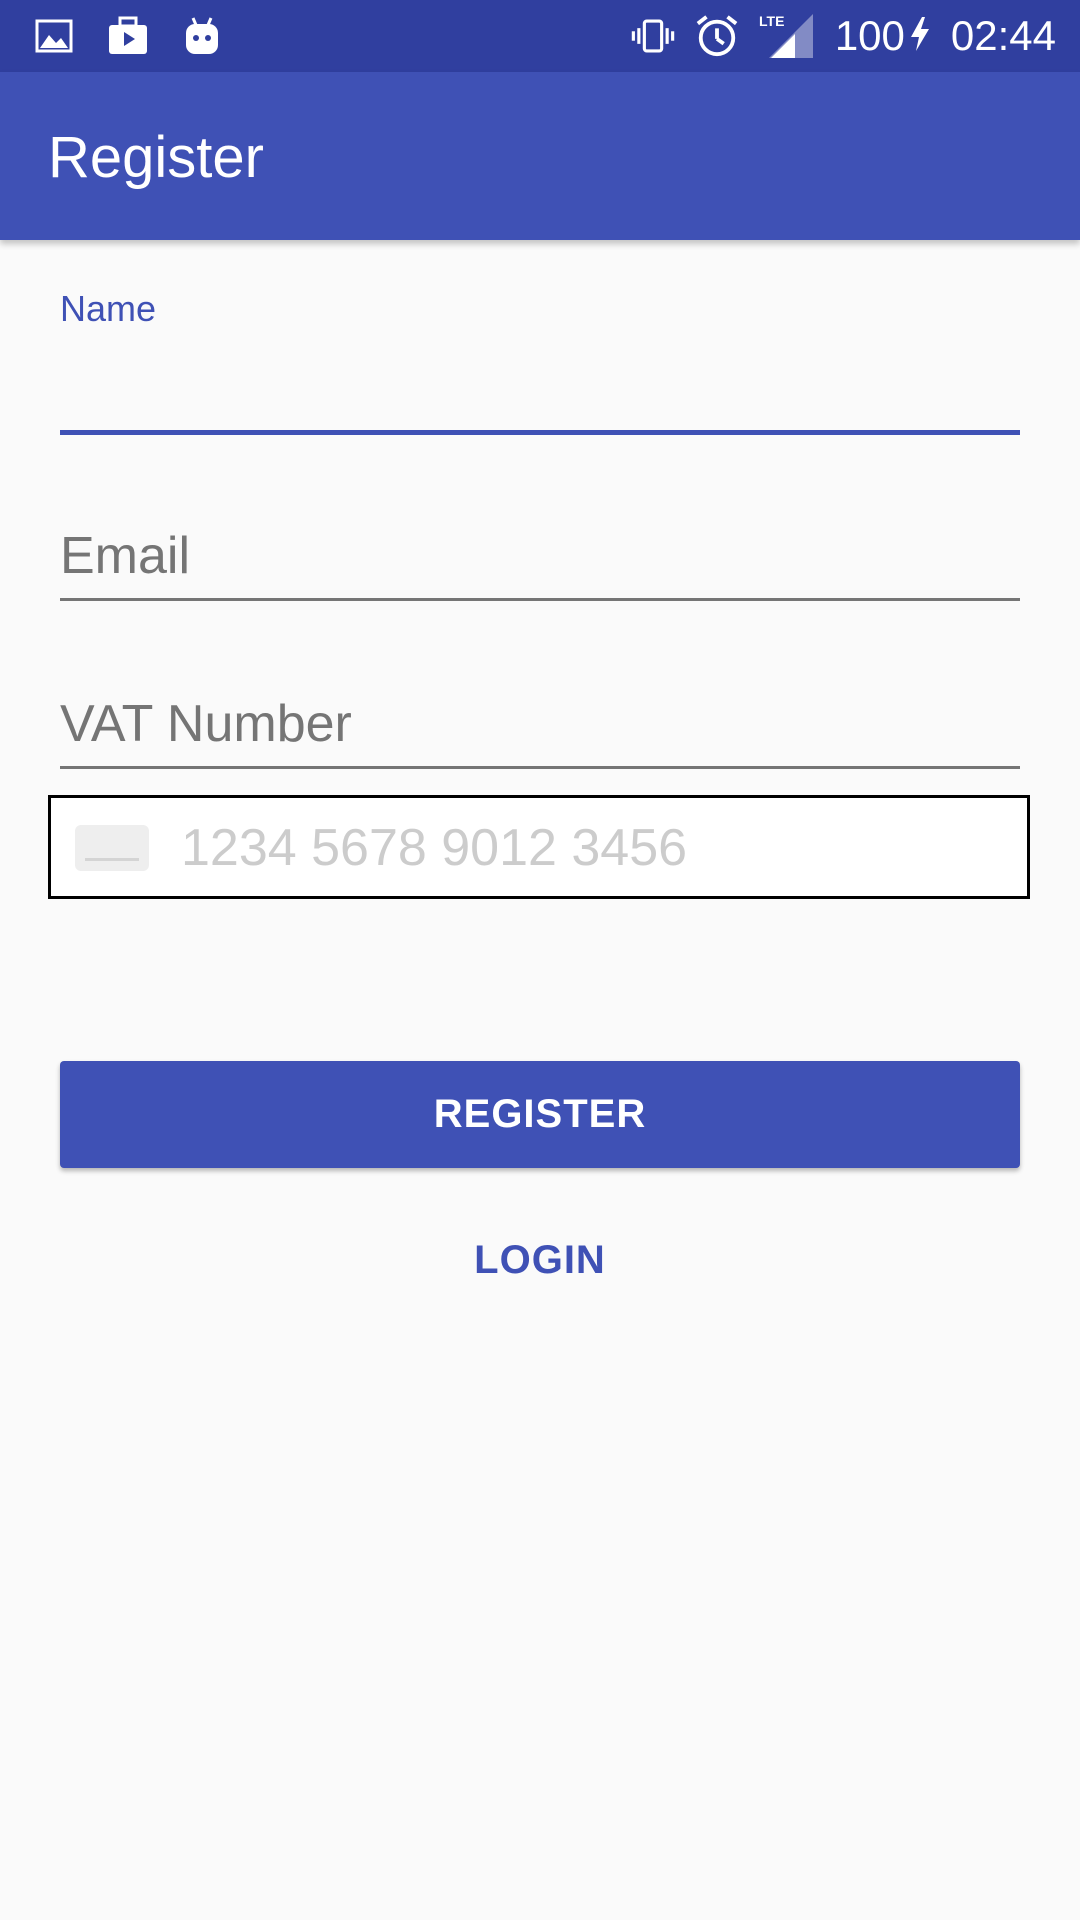 This screenshot has width=1080, height=1920. I want to click on network-type-label: LTE, so click(771, 21).